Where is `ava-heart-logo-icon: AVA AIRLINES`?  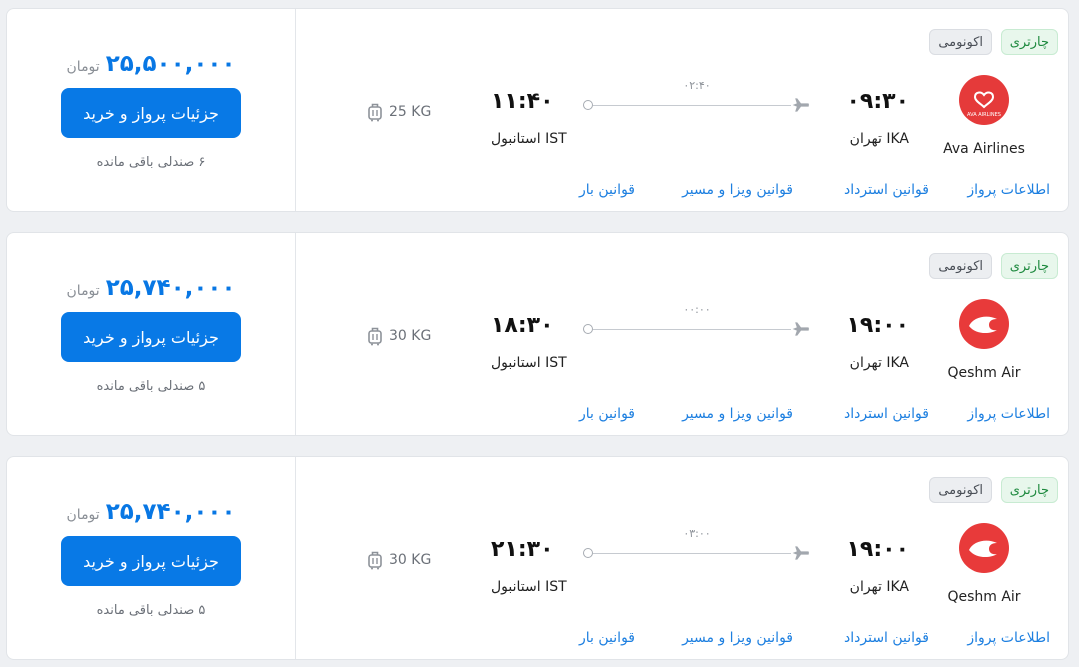 ava-heart-logo-icon: AVA AIRLINES is located at coordinates (984, 100).